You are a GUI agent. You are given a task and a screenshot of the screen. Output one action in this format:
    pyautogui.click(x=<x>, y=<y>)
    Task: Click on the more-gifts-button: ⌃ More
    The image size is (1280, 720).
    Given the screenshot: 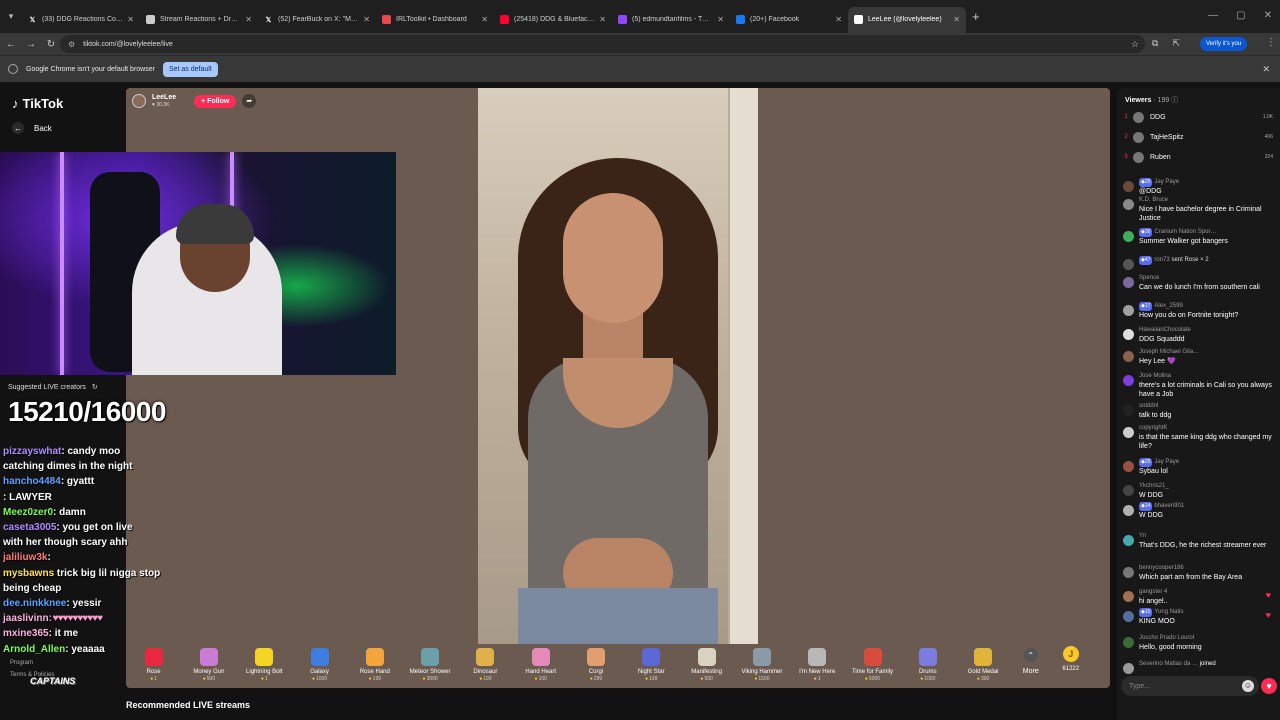 What is the action you would take?
    pyautogui.click(x=1031, y=659)
    